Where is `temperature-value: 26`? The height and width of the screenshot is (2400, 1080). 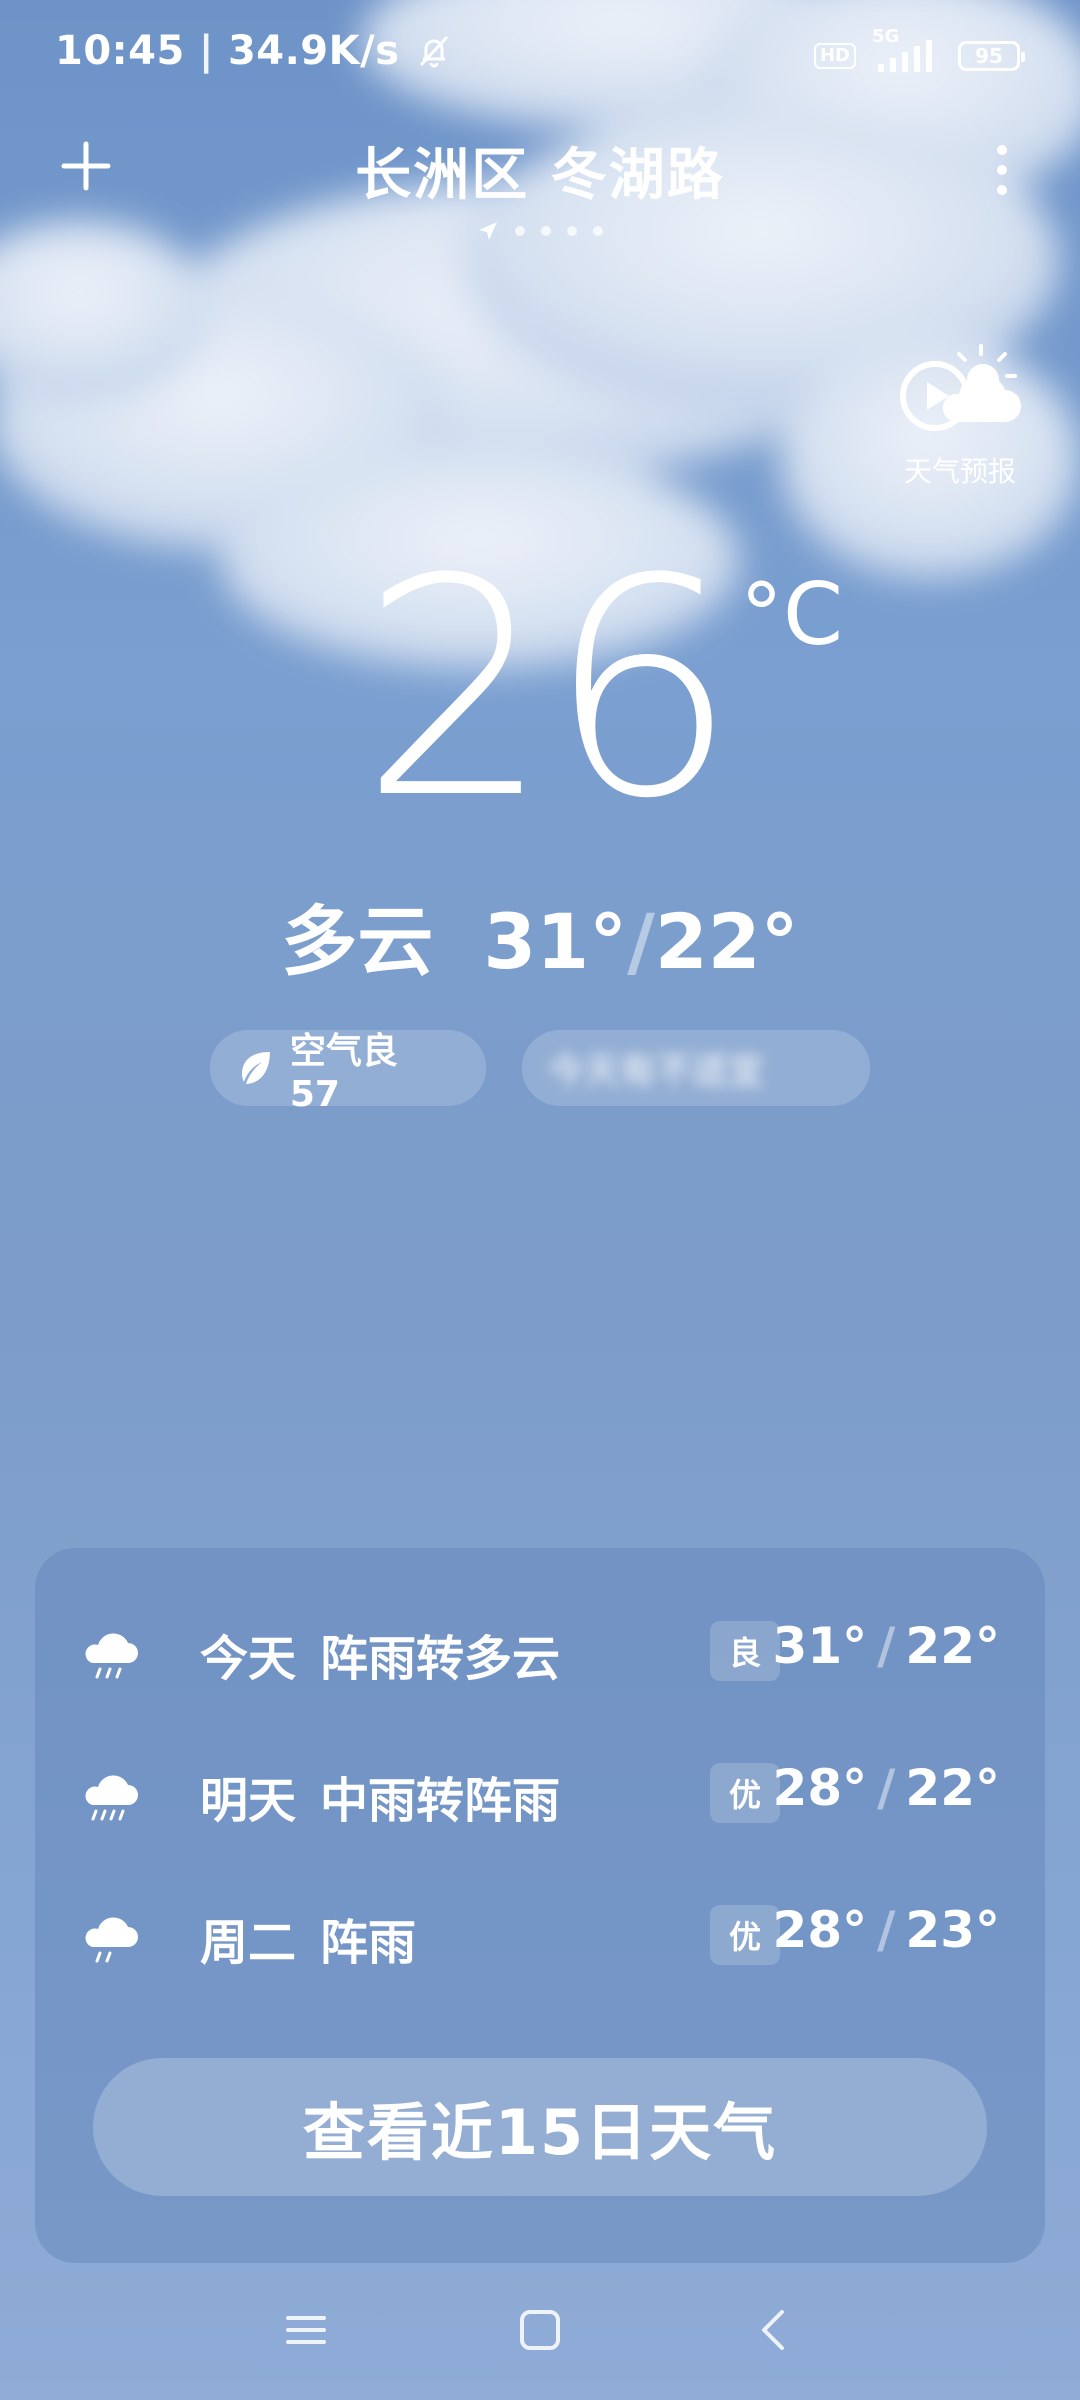
temperature-value: 26 is located at coordinates (549, 689).